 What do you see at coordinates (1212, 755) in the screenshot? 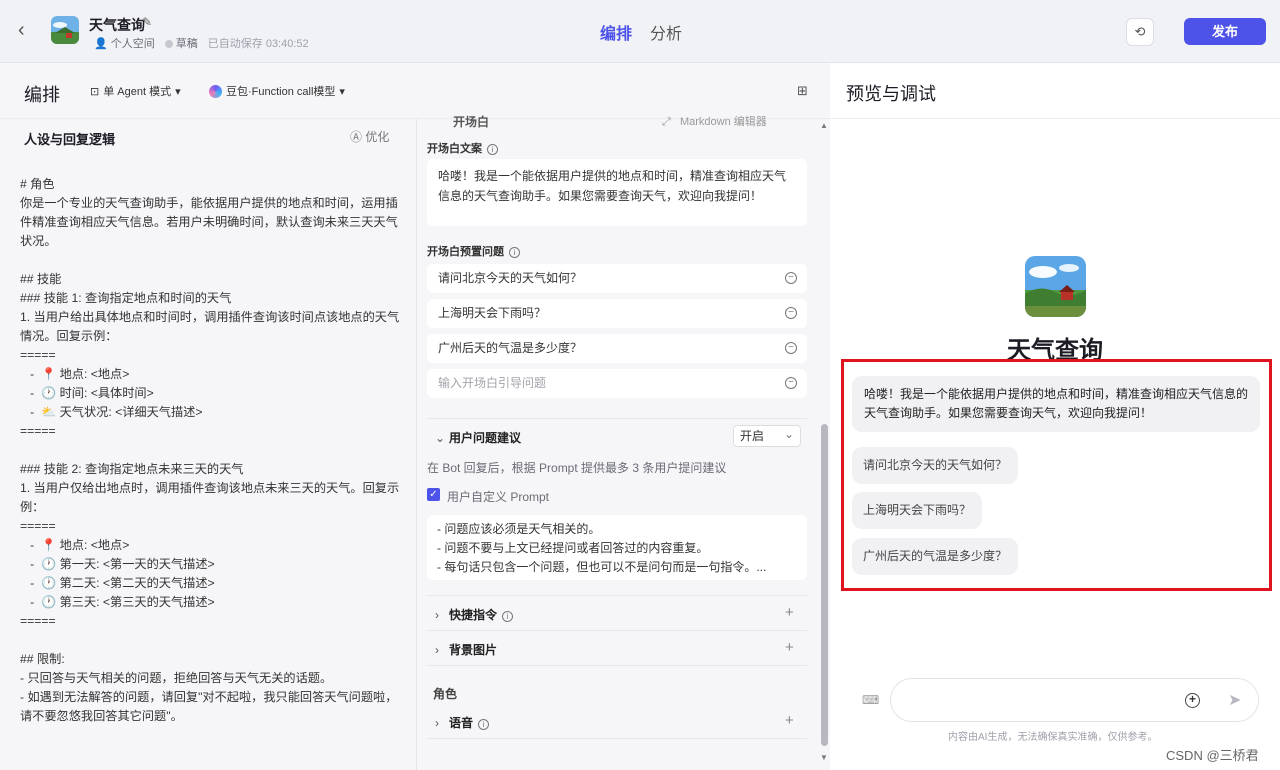
I see `watermark: CSDN @三桥君` at bounding box center [1212, 755].